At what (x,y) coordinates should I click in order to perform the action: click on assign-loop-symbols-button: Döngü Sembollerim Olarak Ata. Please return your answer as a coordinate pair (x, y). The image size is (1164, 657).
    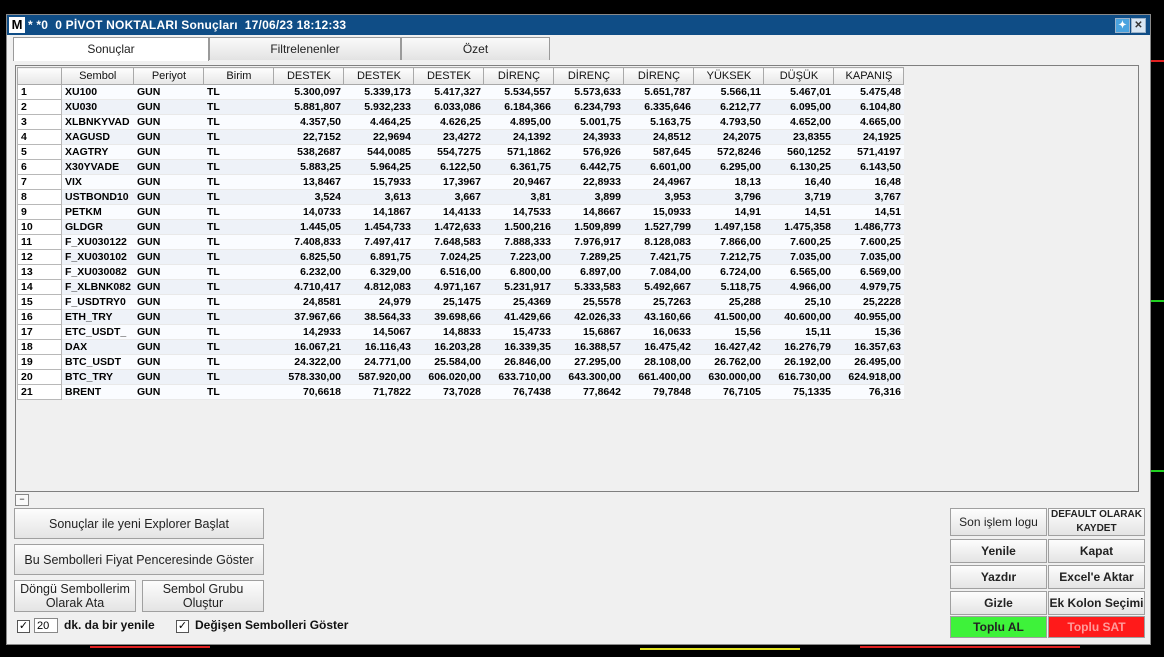
    Looking at the image, I should click on (75, 596).